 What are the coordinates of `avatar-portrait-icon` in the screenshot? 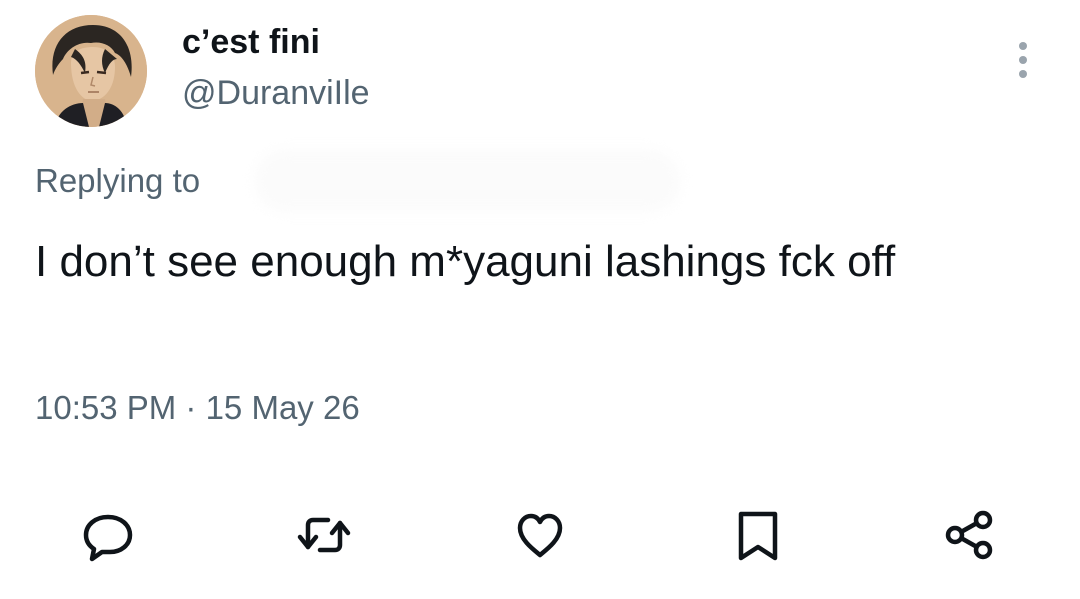 It's located at (91, 71).